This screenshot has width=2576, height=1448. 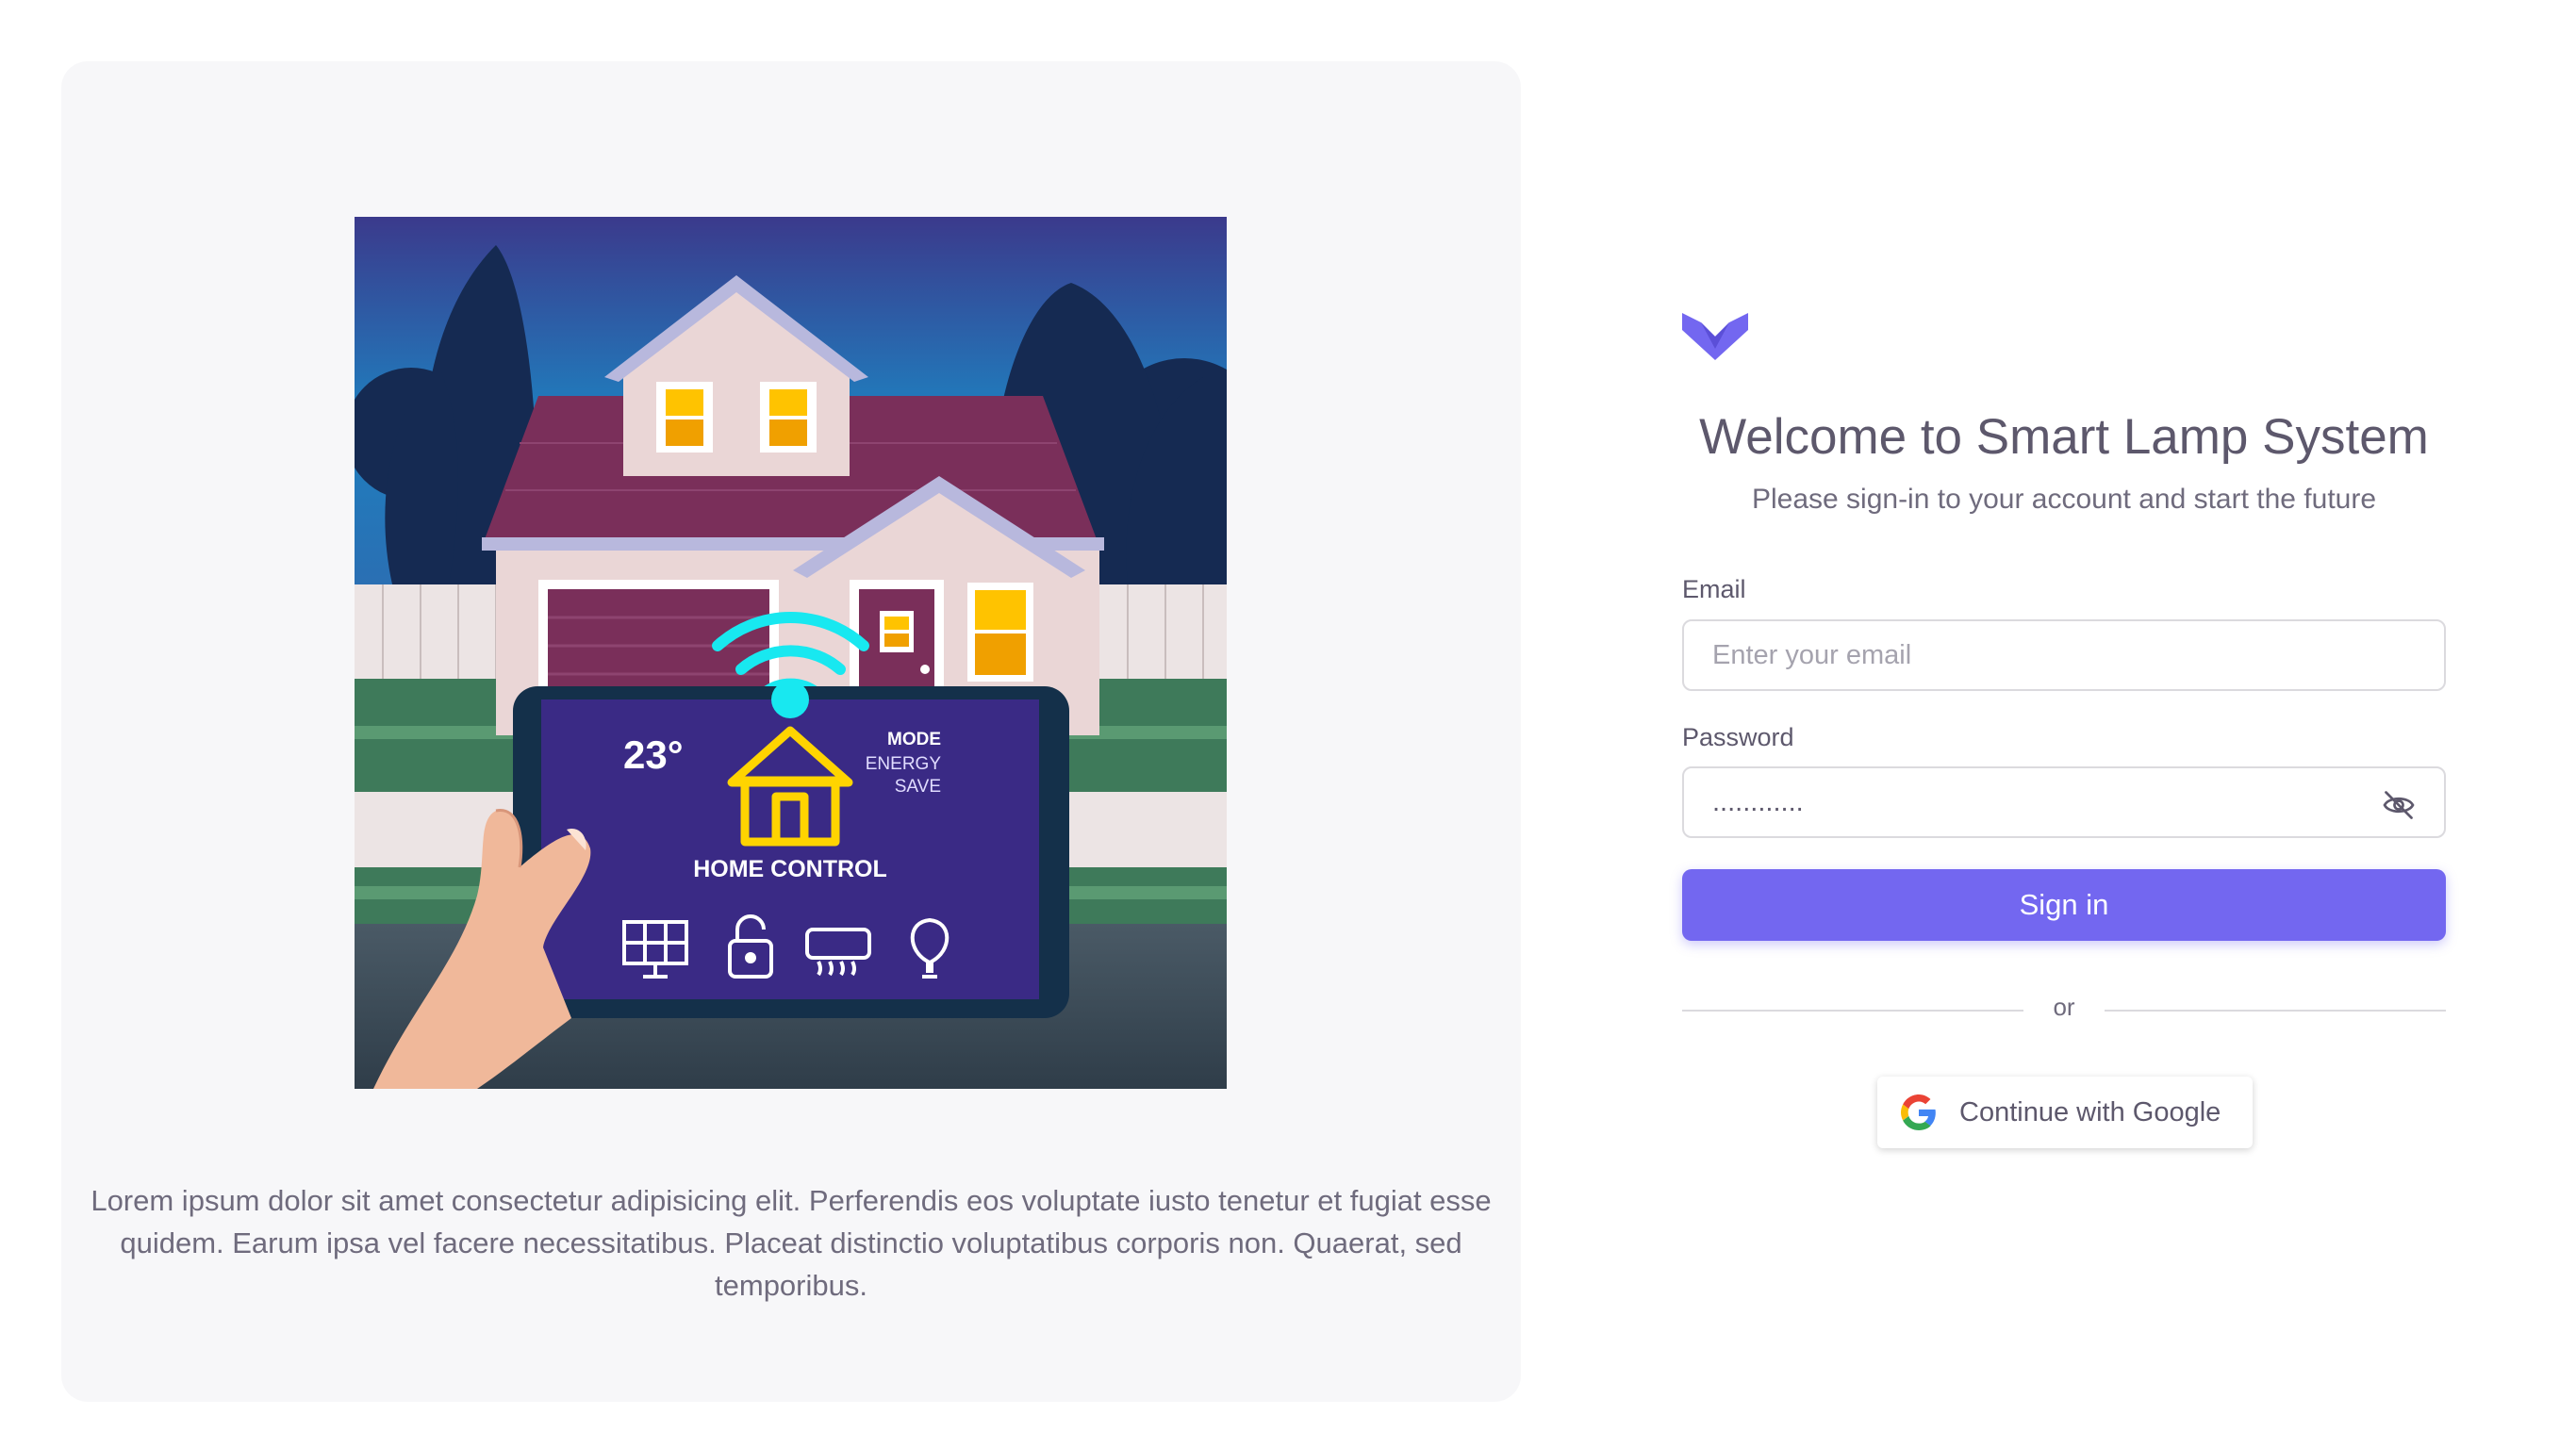 What do you see at coordinates (1715, 336) in the screenshot?
I see `logo-icon` at bounding box center [1715, 336].